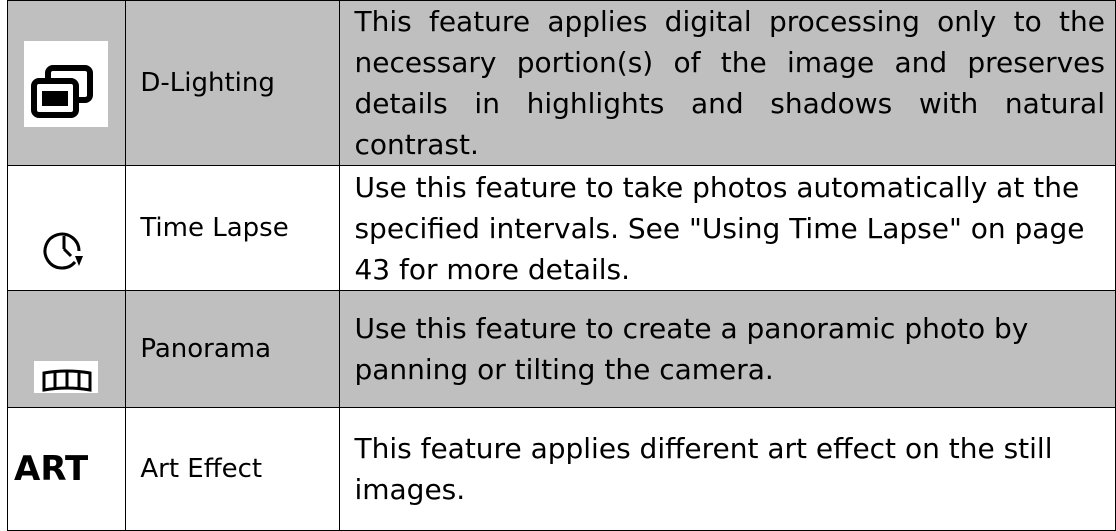 The height and width of the screenshot is (531, 1116). What do you see at coordinates (233, 228) in the screenshot?
I see `feature-name: Time Lapse` at bounding box center [233, 228].